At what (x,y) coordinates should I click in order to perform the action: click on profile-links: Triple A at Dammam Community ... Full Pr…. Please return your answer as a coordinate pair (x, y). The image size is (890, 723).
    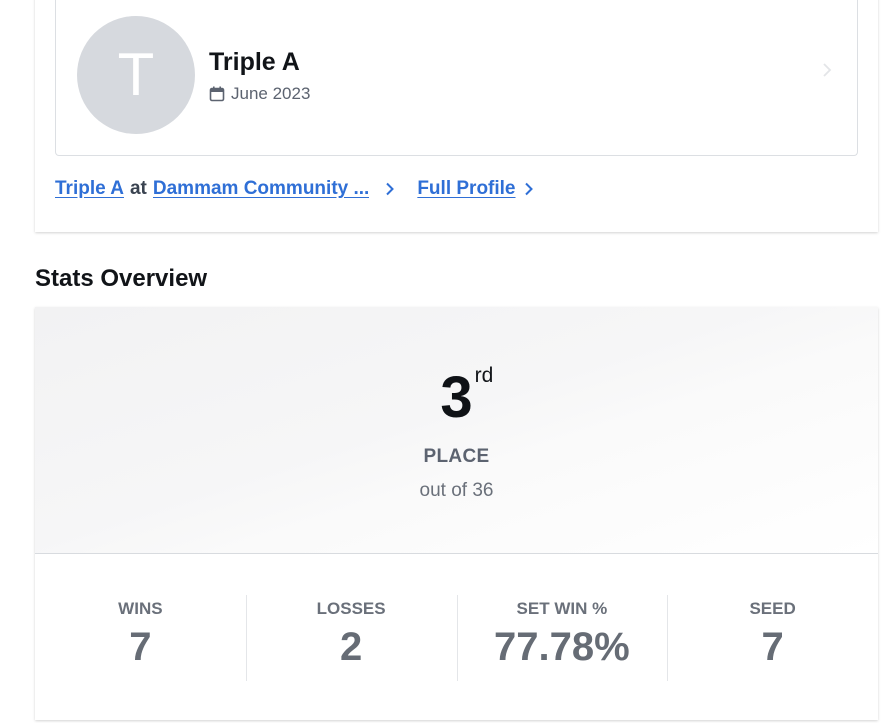
    Looking at the image, I should click on (295, 189).